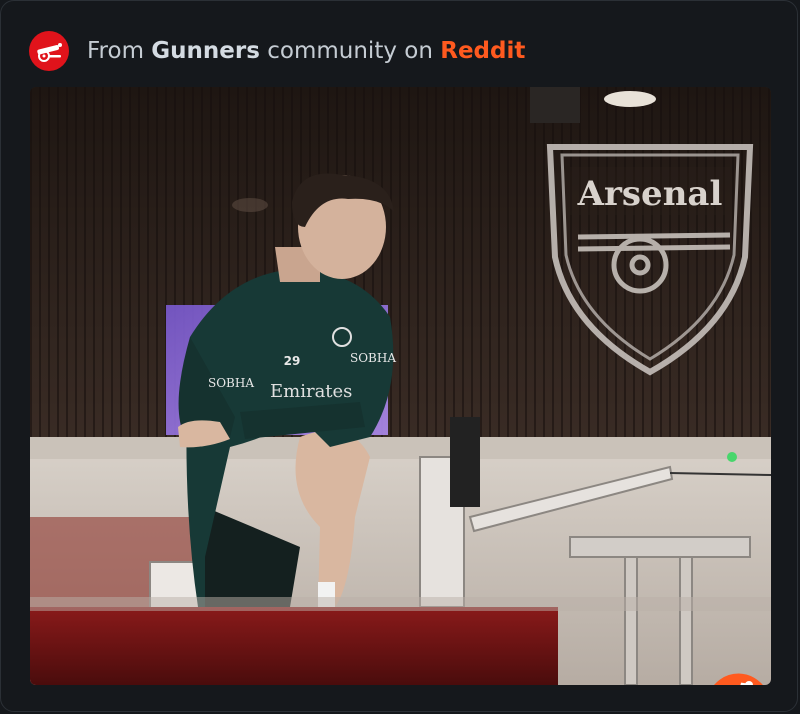 The height and width of the screenshot is (714, 800). What do you see at coordinates (231, 383) in the screenshot?
I see `shirt-sponsor-left: SOBHA` at bounding box center [231, 383].